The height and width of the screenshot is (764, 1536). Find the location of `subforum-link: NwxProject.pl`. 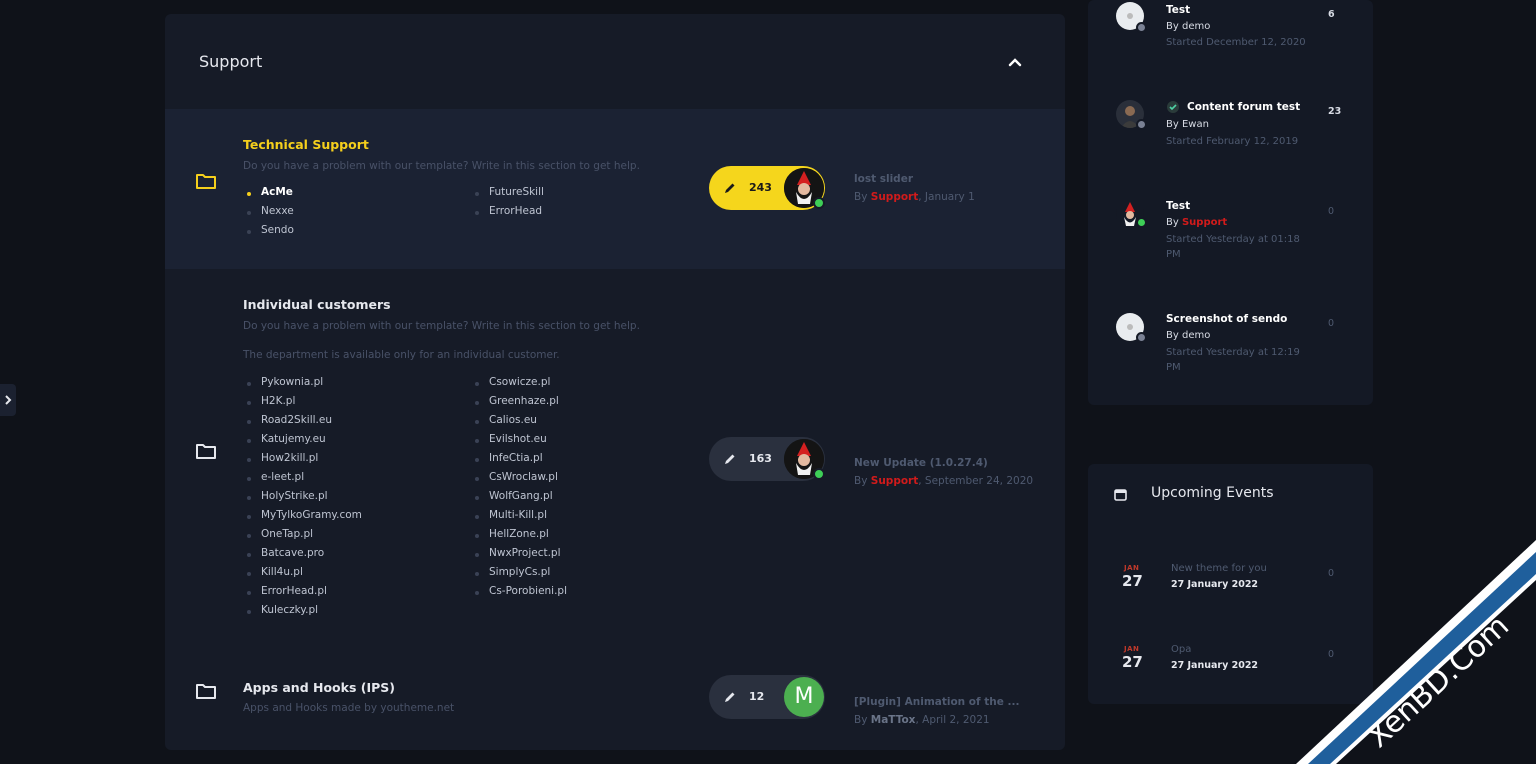

subforum-link: NwxProject.pl is located at coordinates (518, 553).